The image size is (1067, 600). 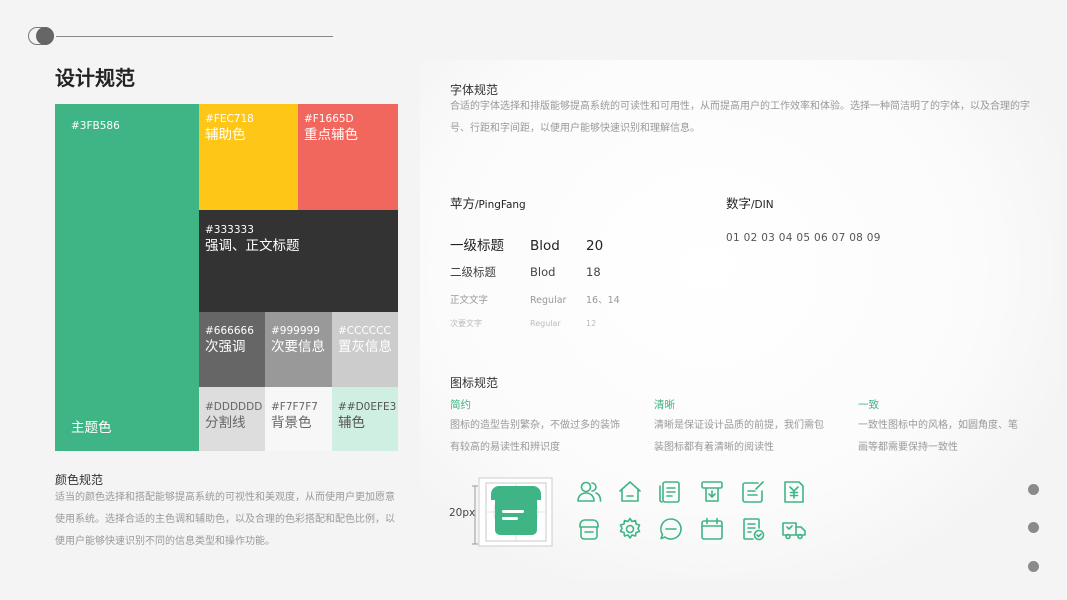 What do you see at coordinates (477, 246) in the screenshot?
I see `type-name: 一级标题` at bounding box center [477, 246].